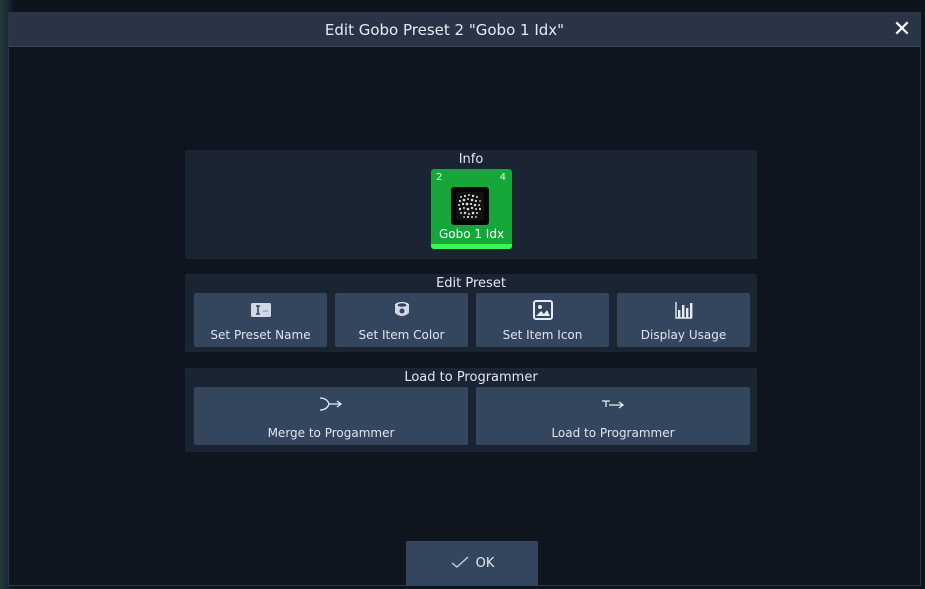  What do you see at coordinates (401, 310) in the screenshot?
I see `color-cup-icon` at bounding box center [401, 310].